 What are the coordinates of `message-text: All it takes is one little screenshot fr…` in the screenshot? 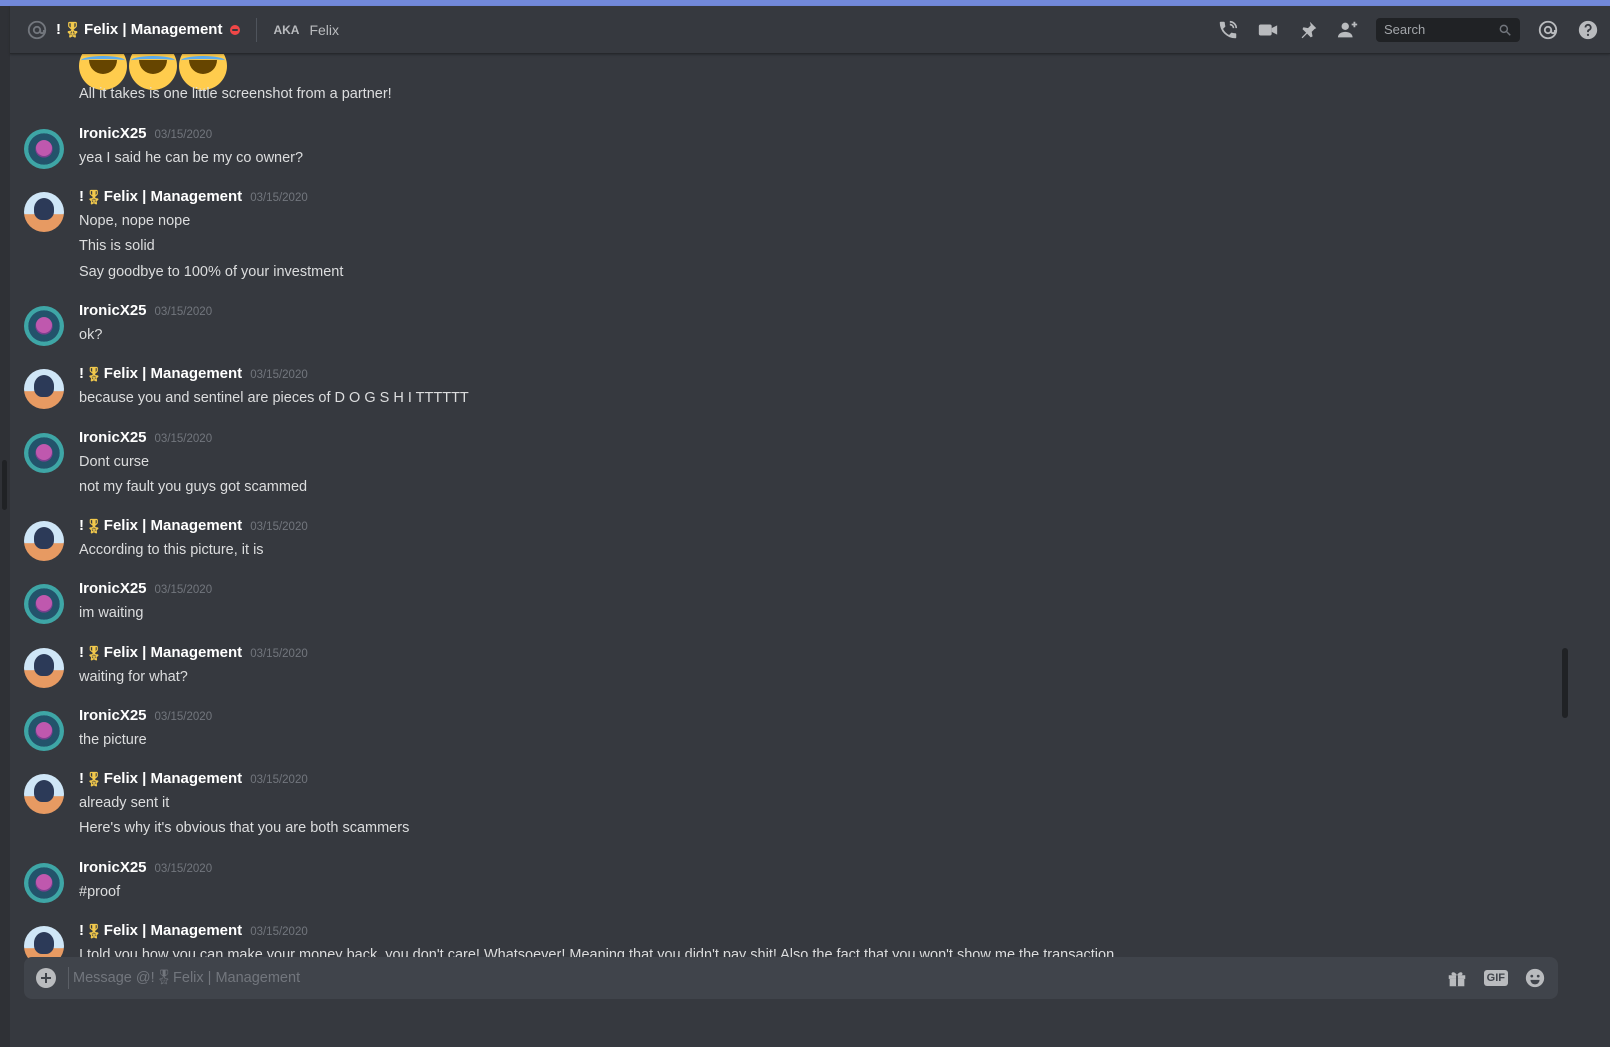 It's located at (235, 94).